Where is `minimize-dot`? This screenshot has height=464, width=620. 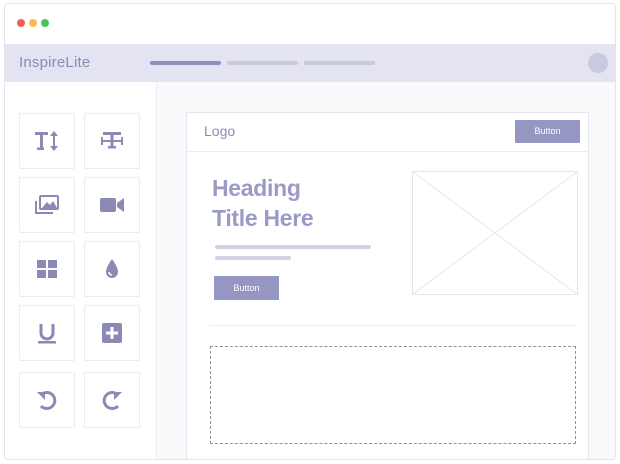 minimize-dot is located at coordinates (33, 23).